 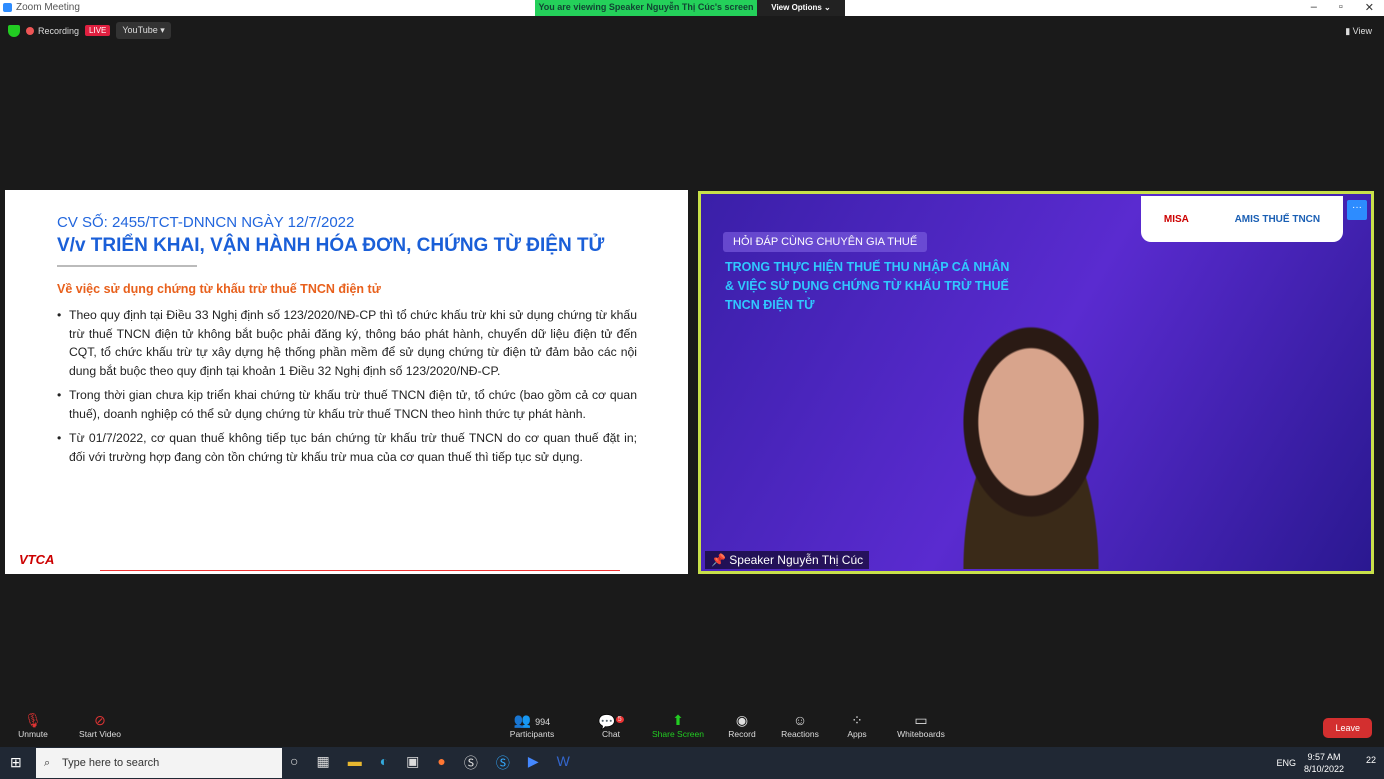 I want to click on participants-icon: 👥 994, so click(x=532, y=720).